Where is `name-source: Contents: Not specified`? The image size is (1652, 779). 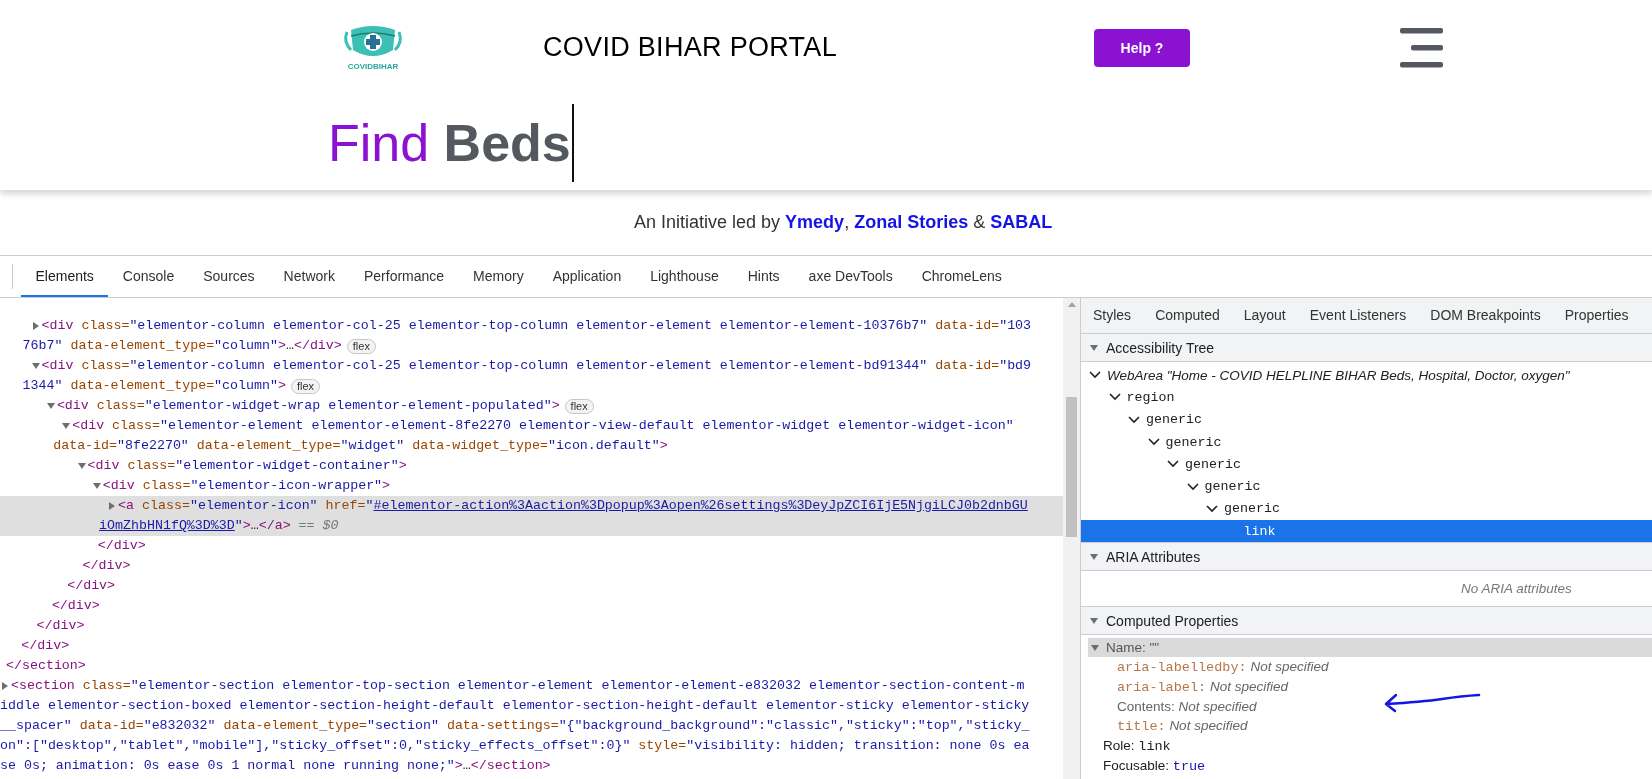
name-source: Contents: Not specified is located at coordinates (1187, 707).